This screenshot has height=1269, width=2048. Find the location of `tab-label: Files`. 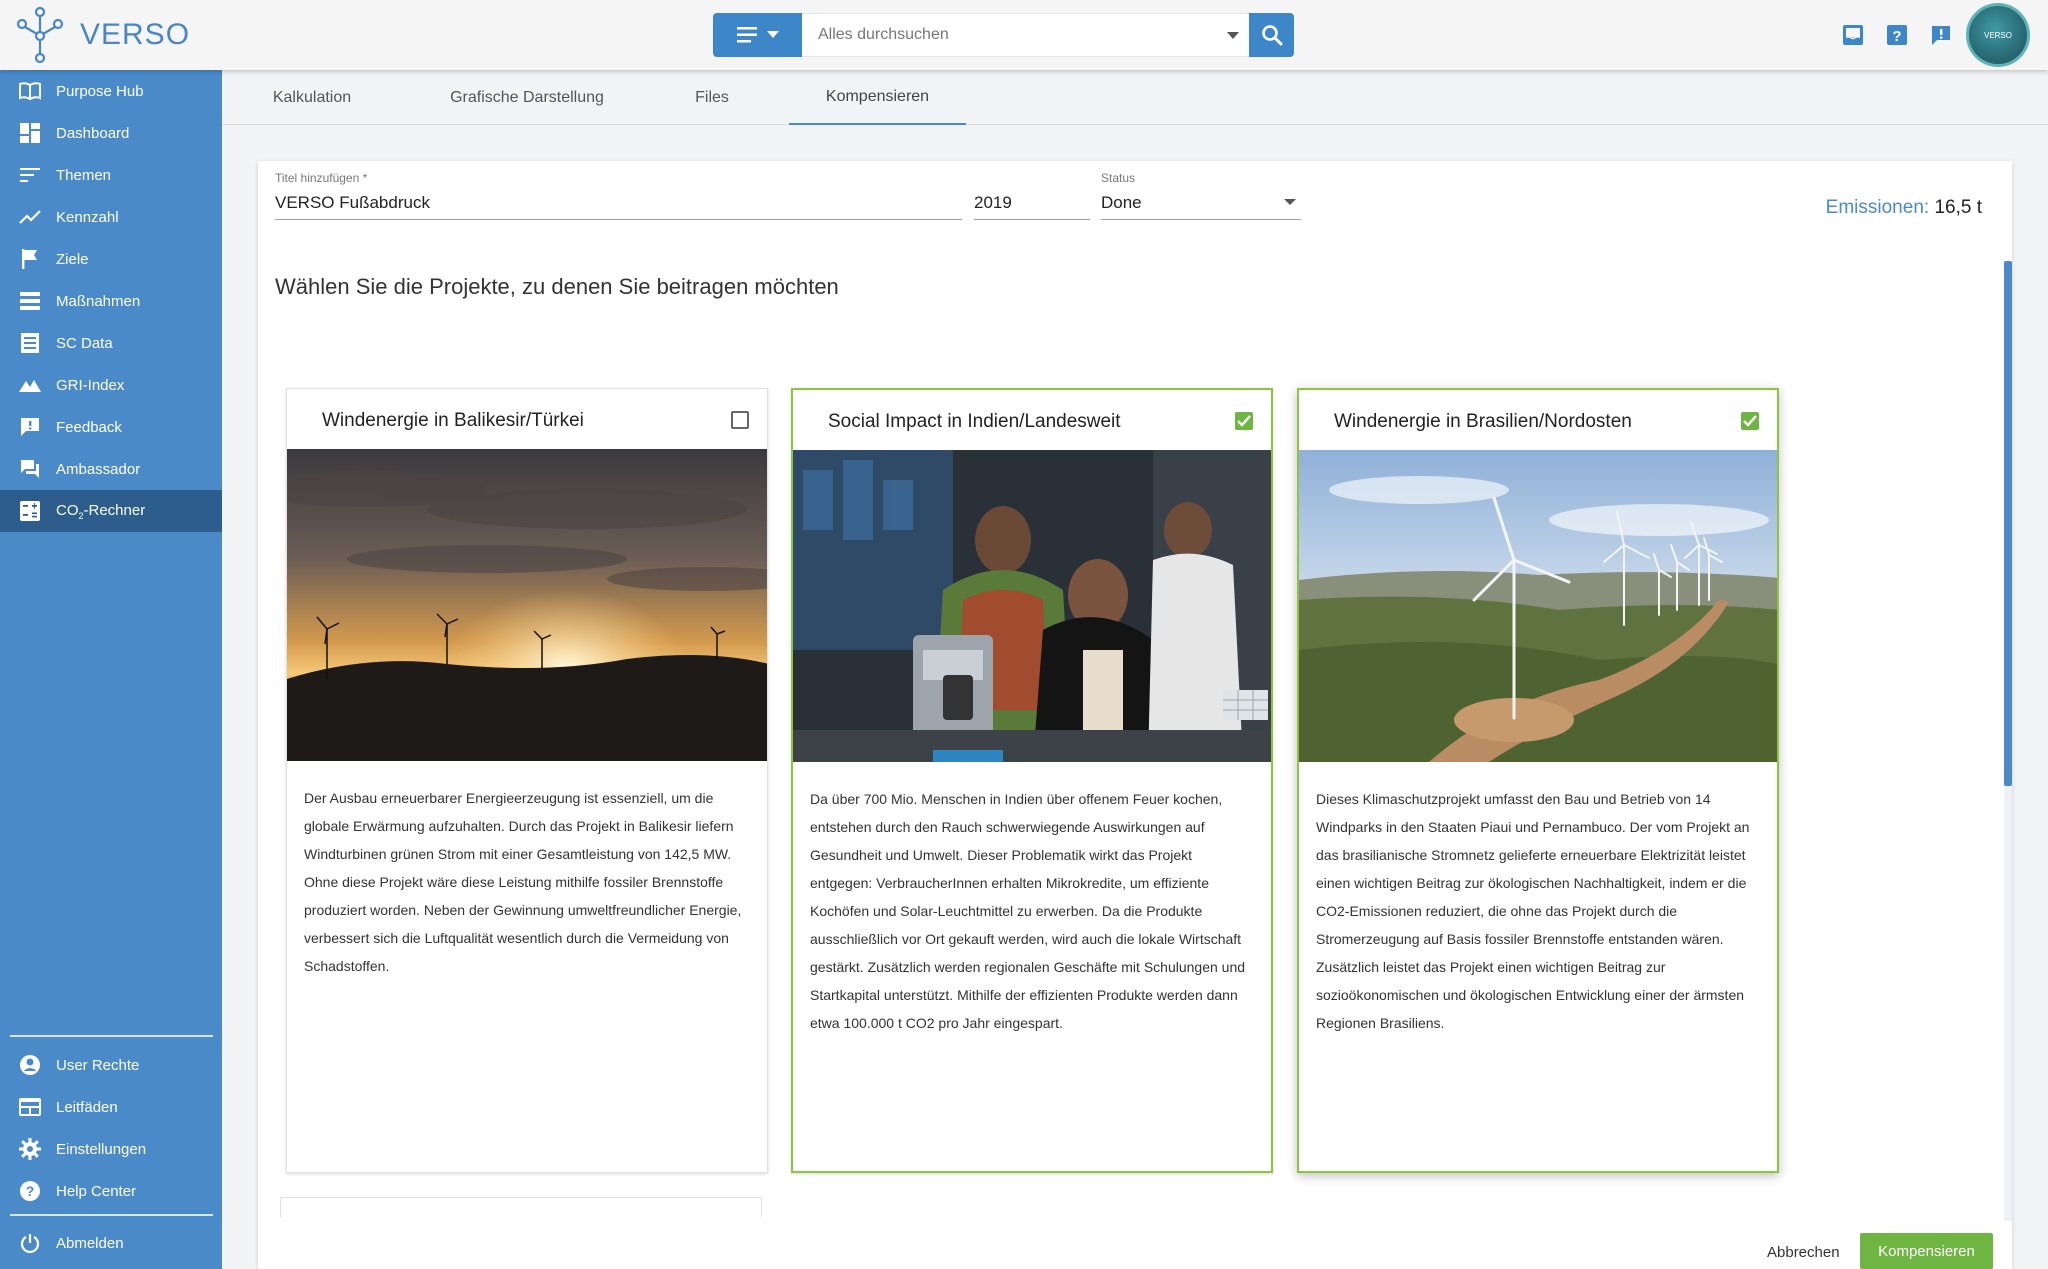

tab-label: Files is located at coordinates (712, 97).